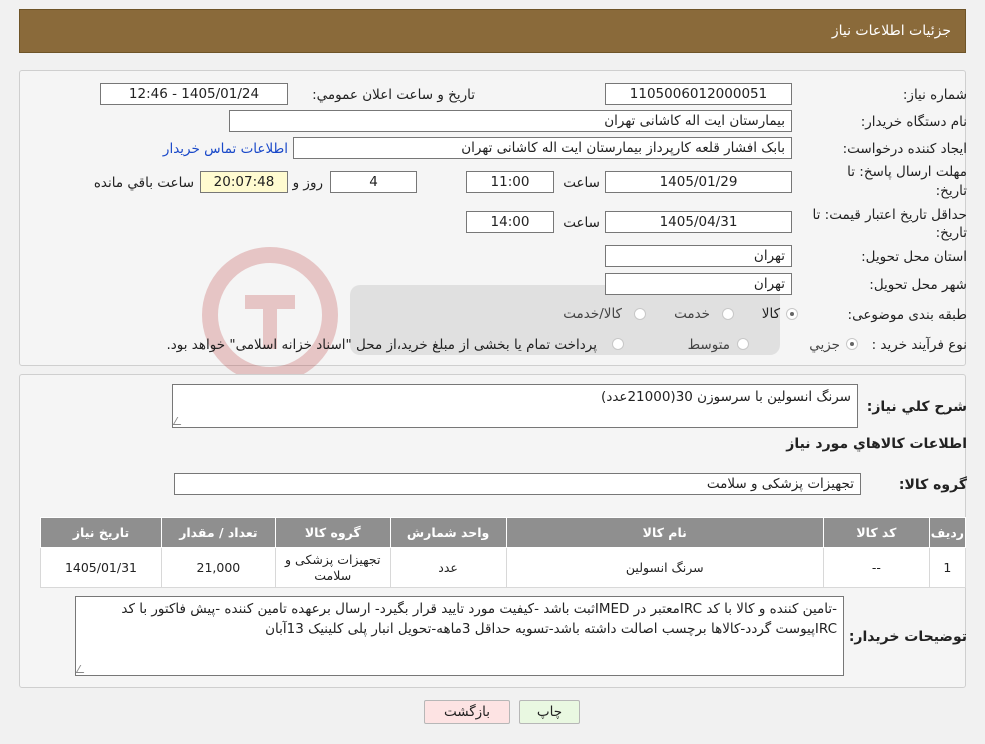  I want to click on goods-info-title: اطلاعات کالاهاي مورد نیاز, so click(876, 444).